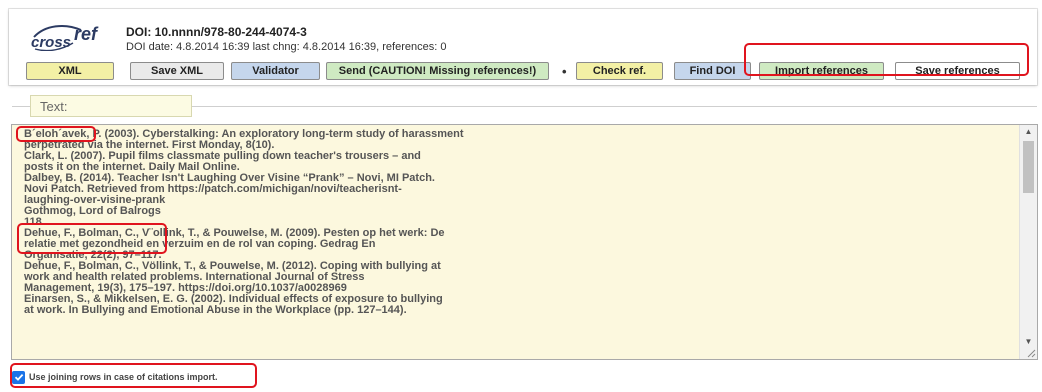 The height and width of the screenshot is (392, 1042). Describe the element at coordinates (86, 34) in the screenshot. I see `logo-text-ref: ref` at that location.